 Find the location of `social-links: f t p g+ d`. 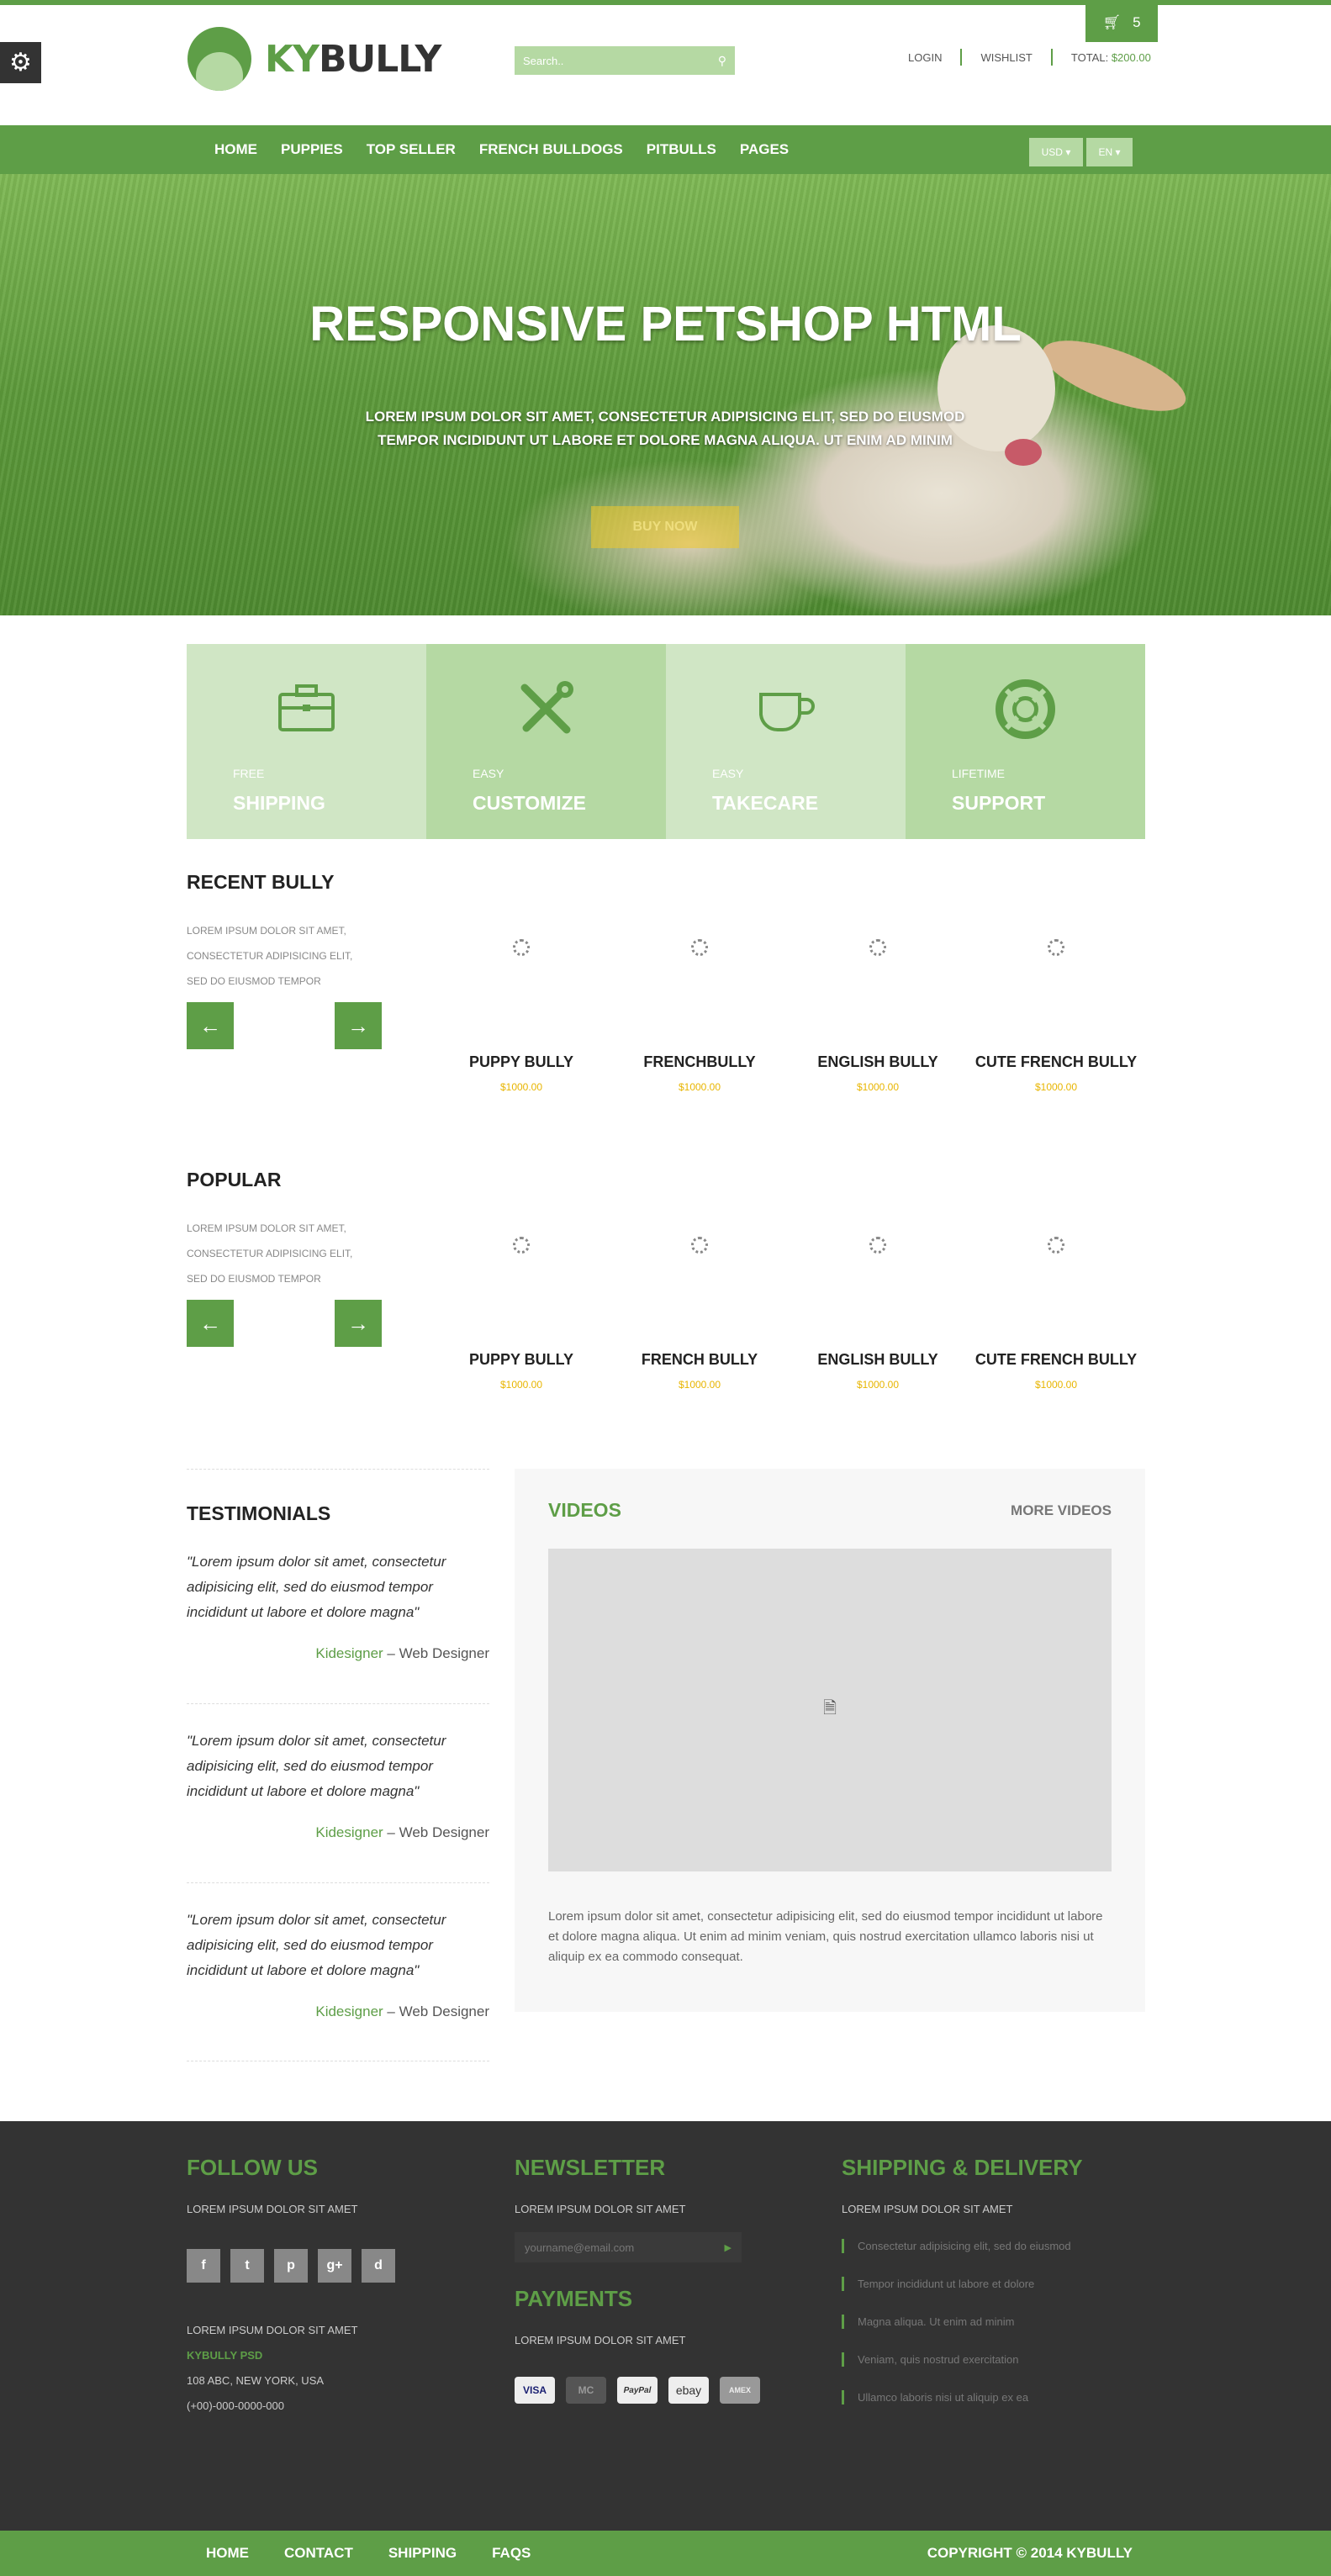

social-links: f t p g+ d is located at coordinates (291, 2266).